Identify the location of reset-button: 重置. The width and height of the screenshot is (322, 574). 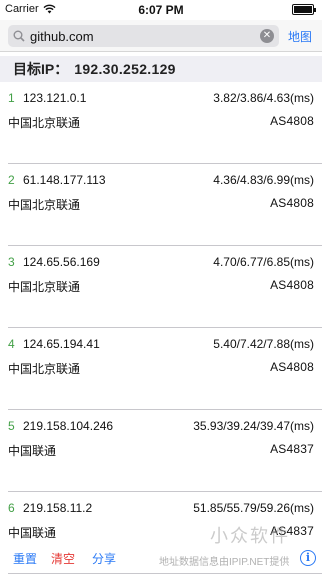
(25, 558).